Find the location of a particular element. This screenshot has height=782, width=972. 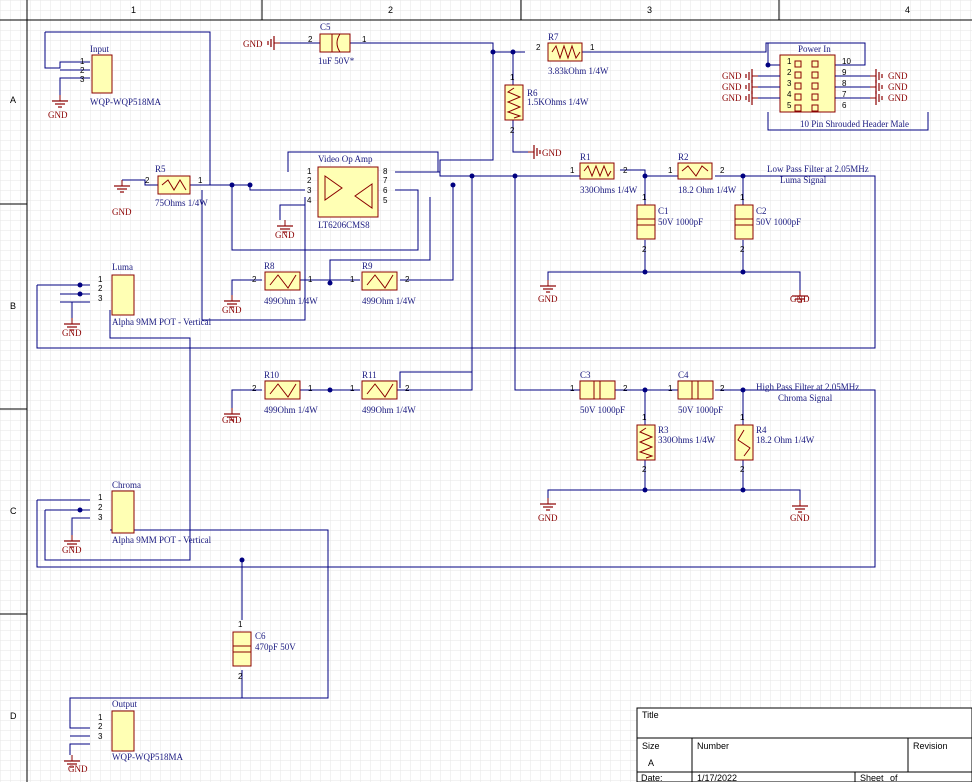

svg-text: C2 is located at coordinates (761, 211).